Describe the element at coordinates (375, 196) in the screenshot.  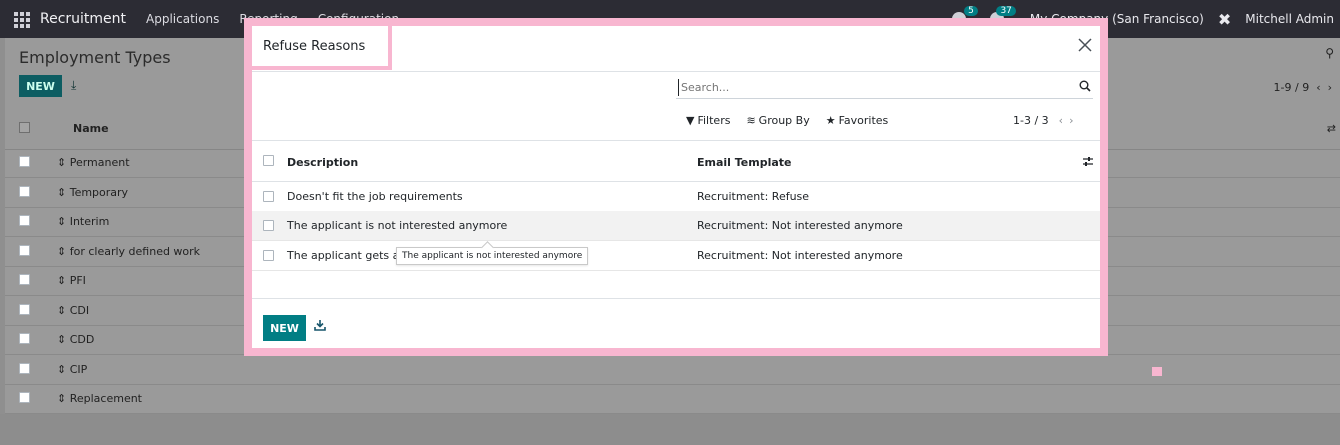
I see `row-description: Doesn't fit the job requirements` at that location.